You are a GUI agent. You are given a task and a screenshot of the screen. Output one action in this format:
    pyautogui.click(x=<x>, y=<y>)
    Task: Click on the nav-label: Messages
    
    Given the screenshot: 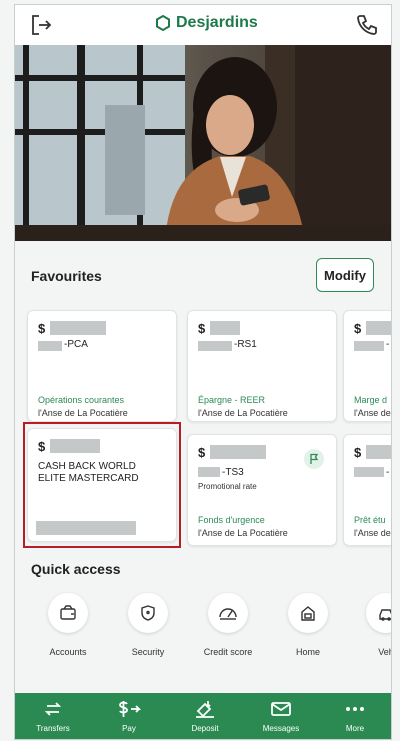 What is the action you would take?
    pyautogui.click(x=281, y=728)
    